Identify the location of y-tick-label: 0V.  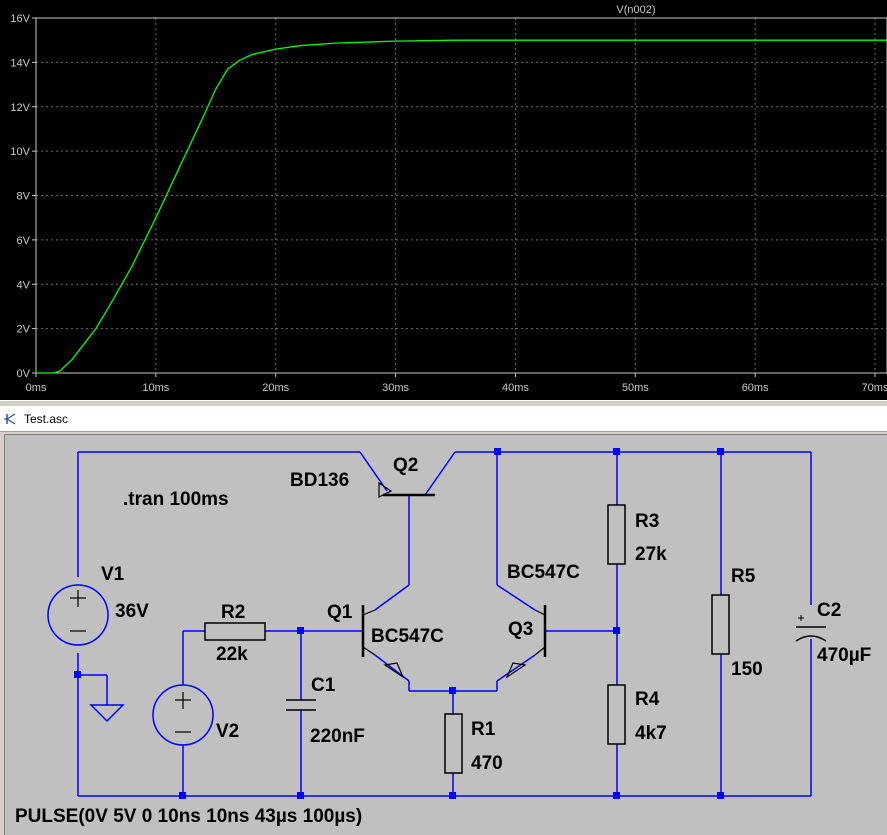
(24, 374).